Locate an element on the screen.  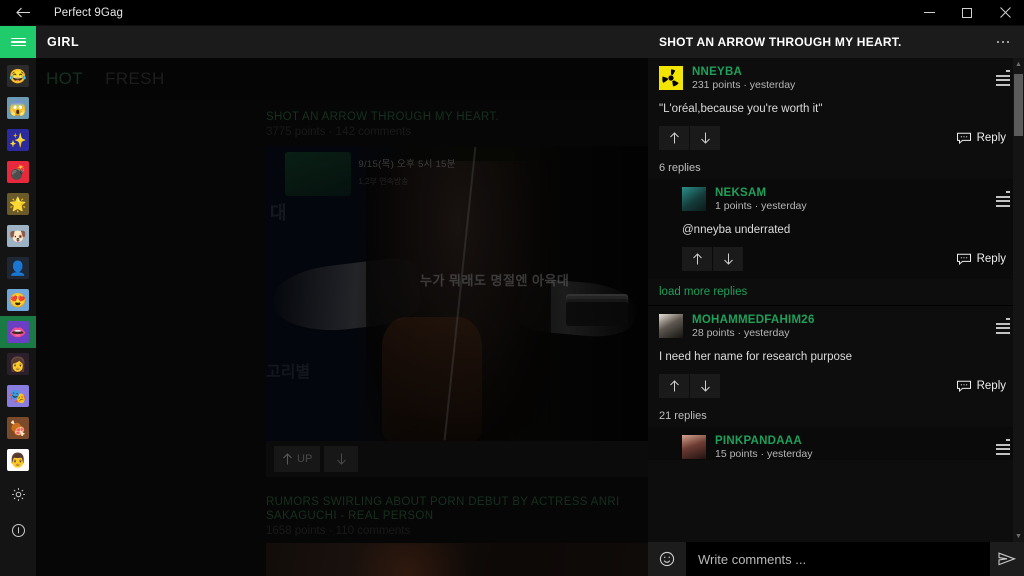
sidebar-item-food: 🍖 is located at coordinates (18, 428).